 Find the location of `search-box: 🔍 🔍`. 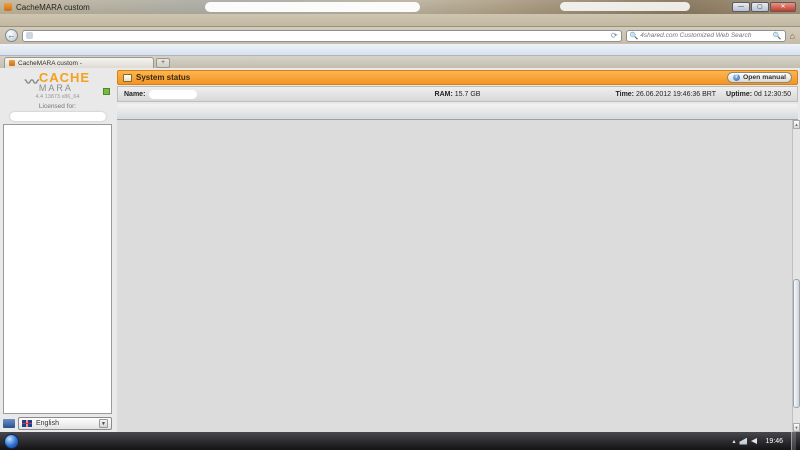

search-box: 🔍 🔍 is located at coordinates (705, 35).